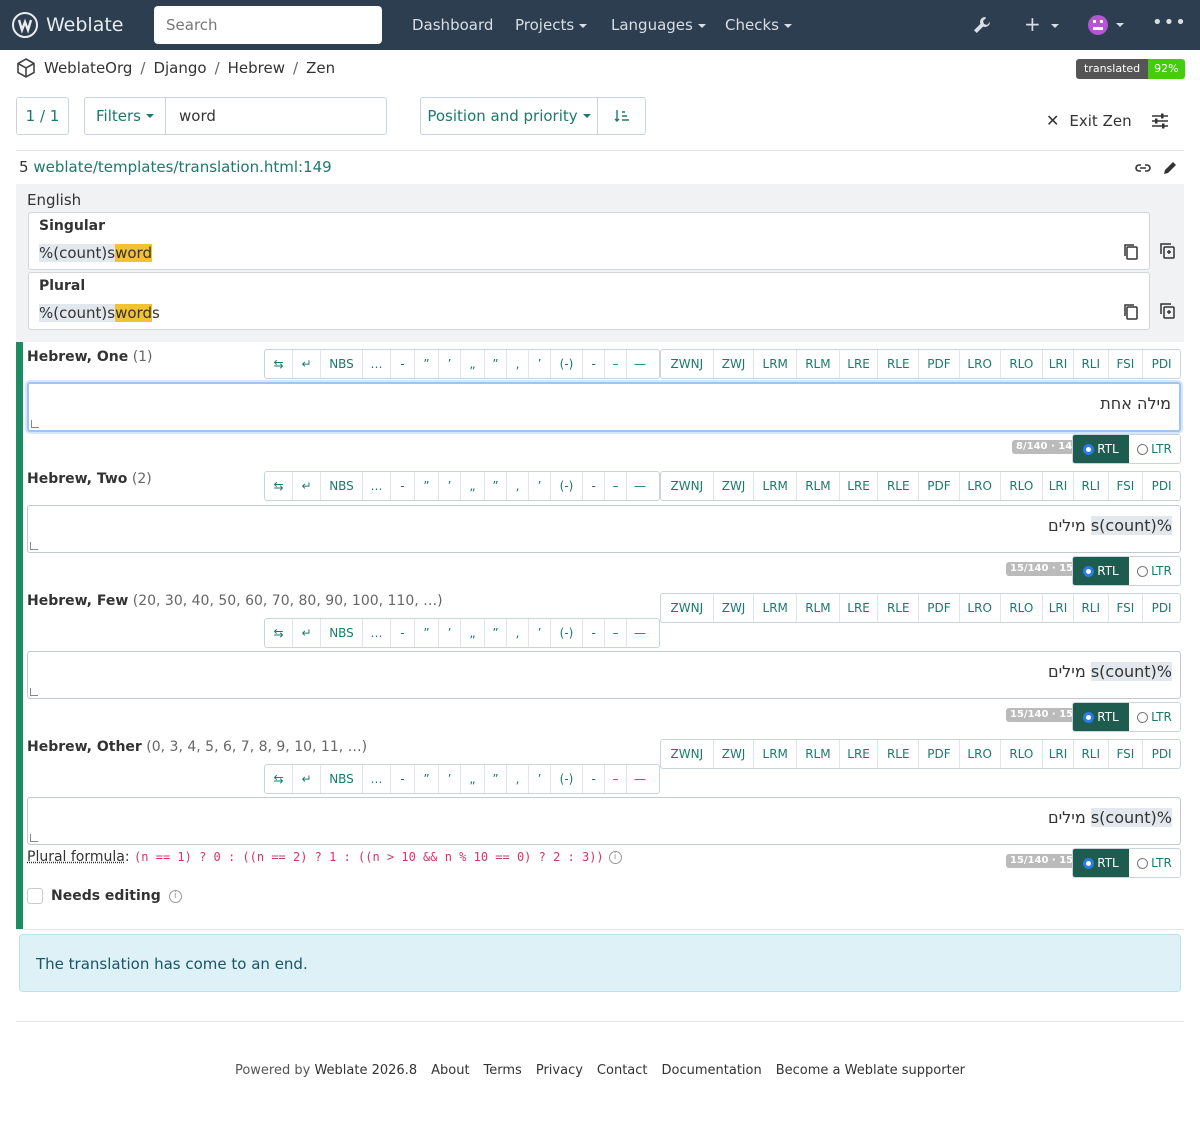 The image size is (1200, 1142). Describe the element at coordinates (1126, 608) in the screenshot. I see `insert-direction-char-button: FSI` at that location.